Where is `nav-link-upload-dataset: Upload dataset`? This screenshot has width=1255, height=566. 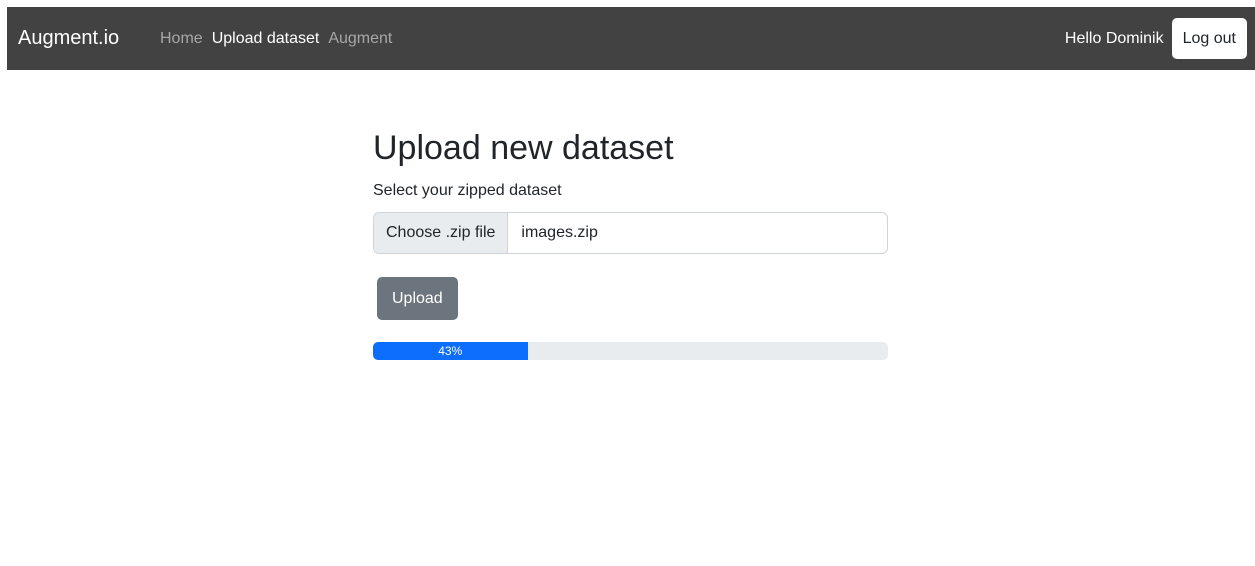
nav-link-upload-dataset: Upload dataset is located at coordinates (266, 39).